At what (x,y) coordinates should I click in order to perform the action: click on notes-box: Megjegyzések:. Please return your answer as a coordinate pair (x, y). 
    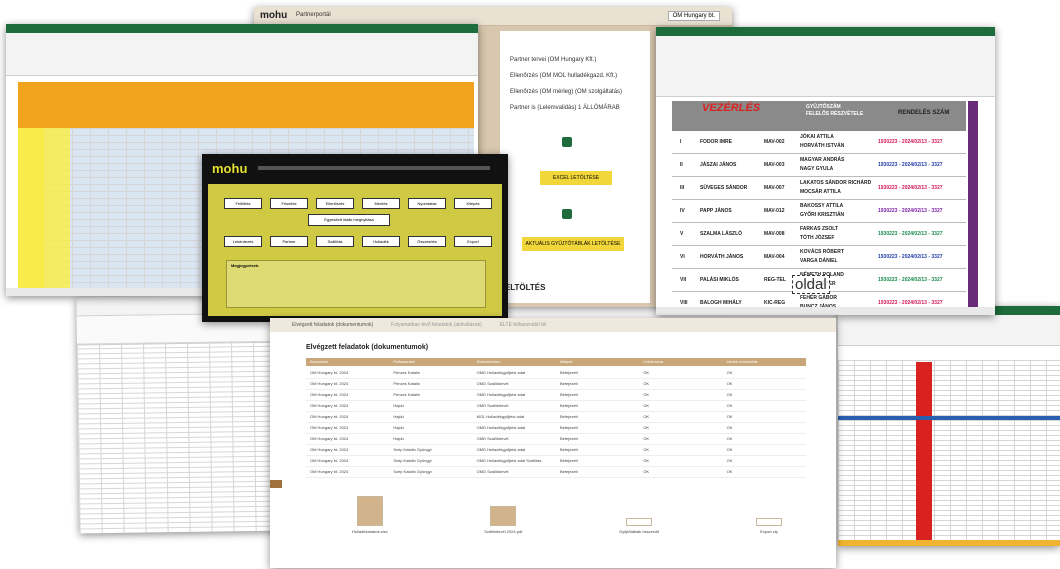
    Looking at the image, I should click on (356, 284).